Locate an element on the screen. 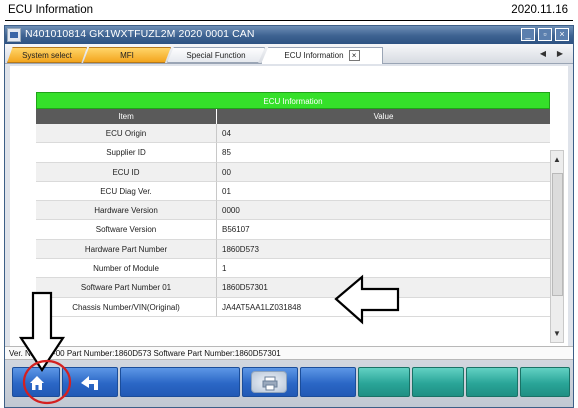 The height and width of the screenshot is (408, 578). document-header: ECU Information 2020.11.16 is located at coordinates (289, 11).